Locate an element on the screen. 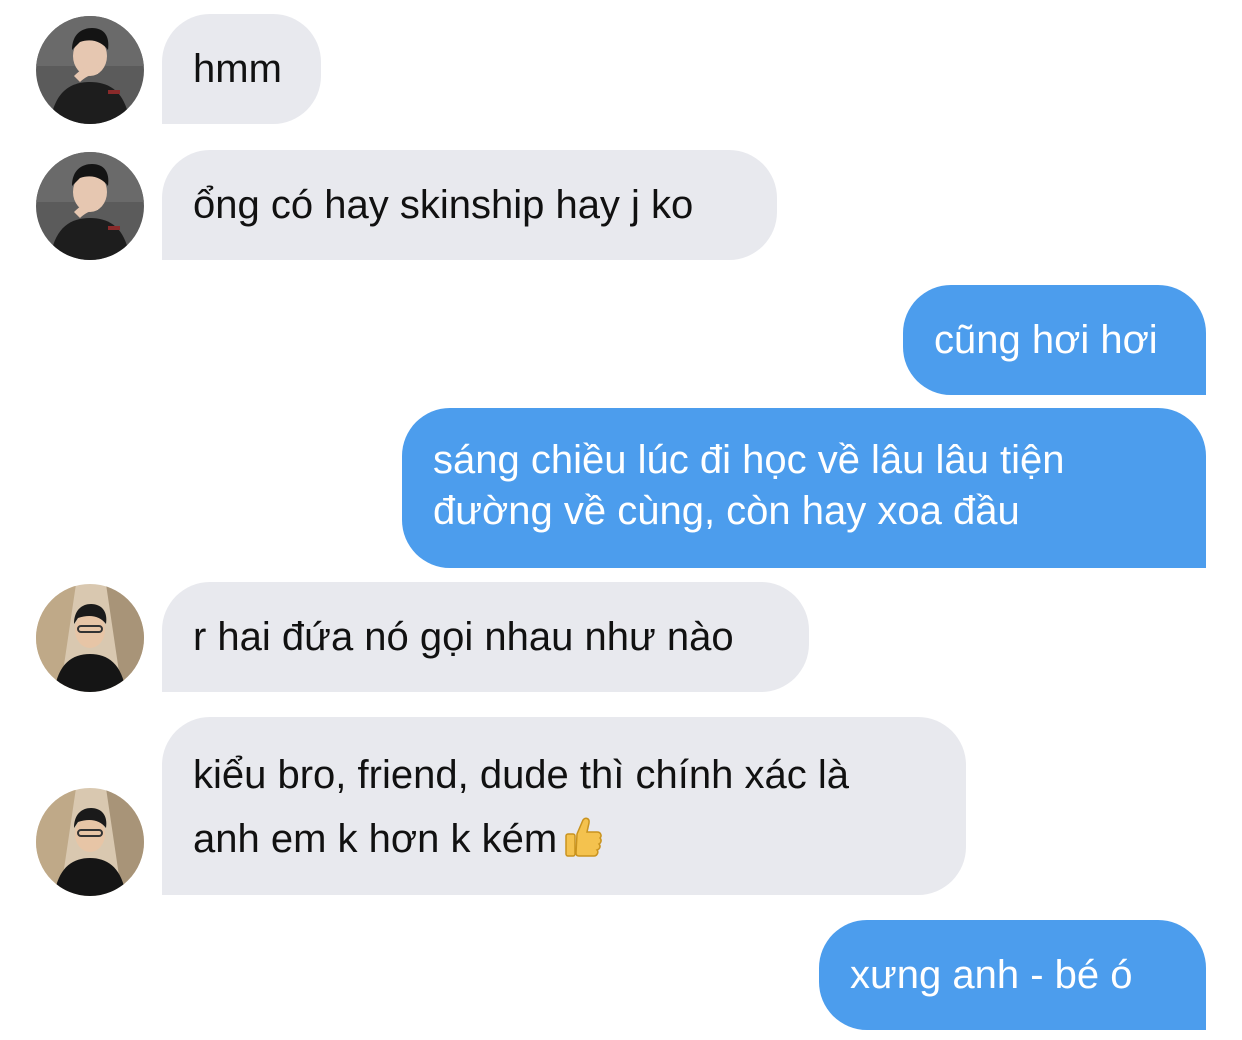 The height and width of the screenshot is (1040, 1242). message-bubble-incoming: hmm is located at coordinates (241, 69).